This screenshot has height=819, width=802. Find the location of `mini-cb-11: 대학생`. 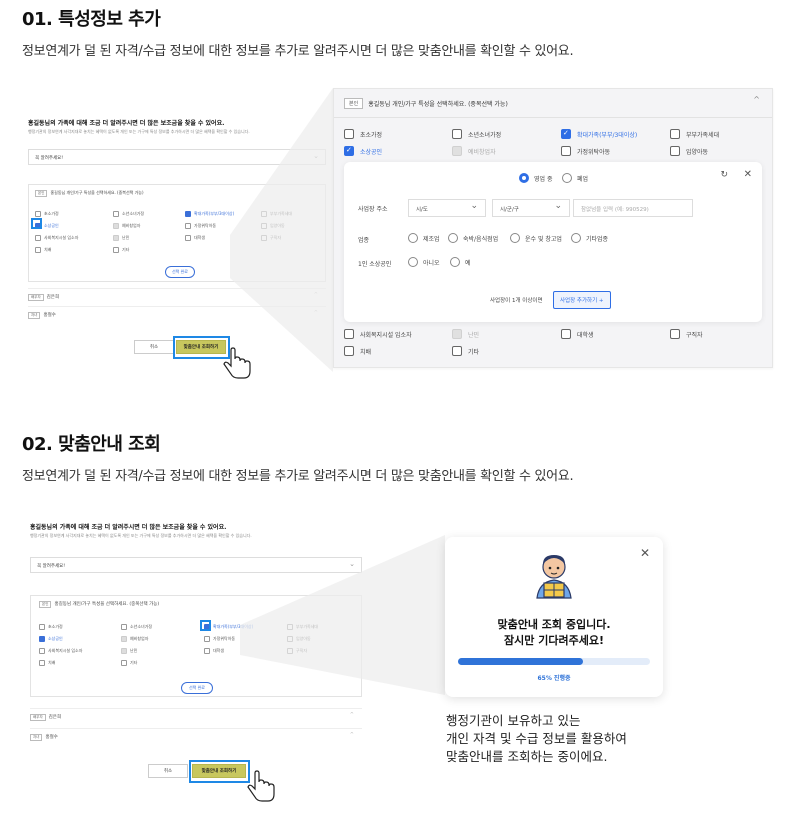

mini-cb-11: 대학생 is located at coordinates (195, 238).